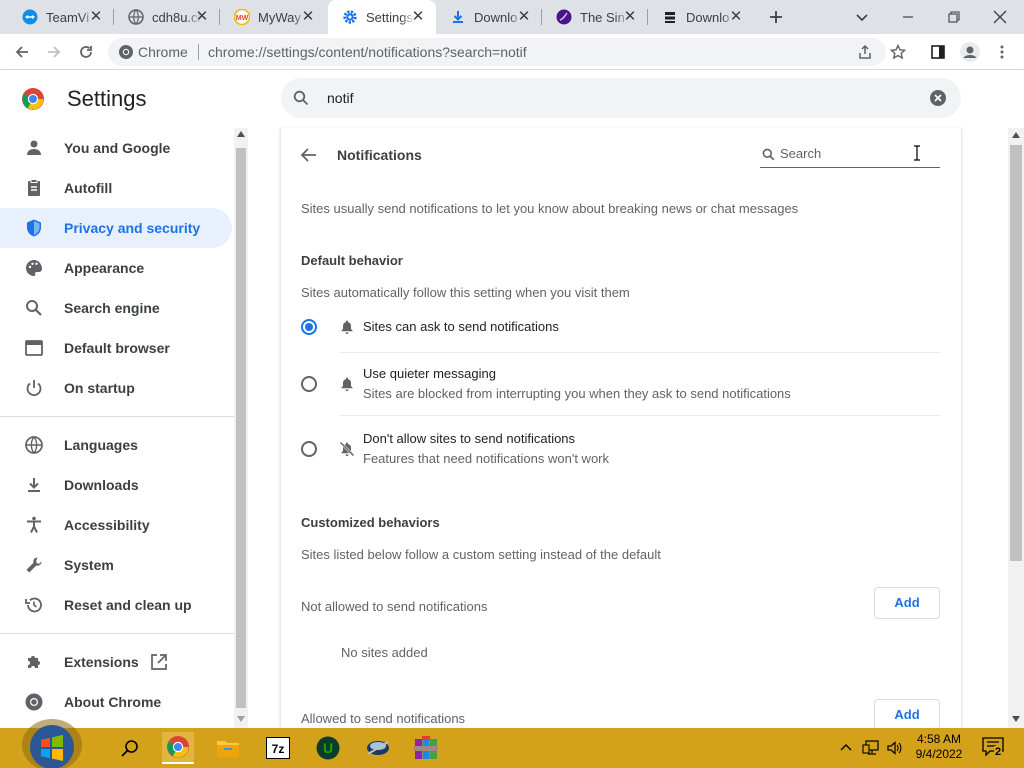 This screenshot has width=1024, height=768. I want to click on content-scroll-thumb, so click(1016, 353).